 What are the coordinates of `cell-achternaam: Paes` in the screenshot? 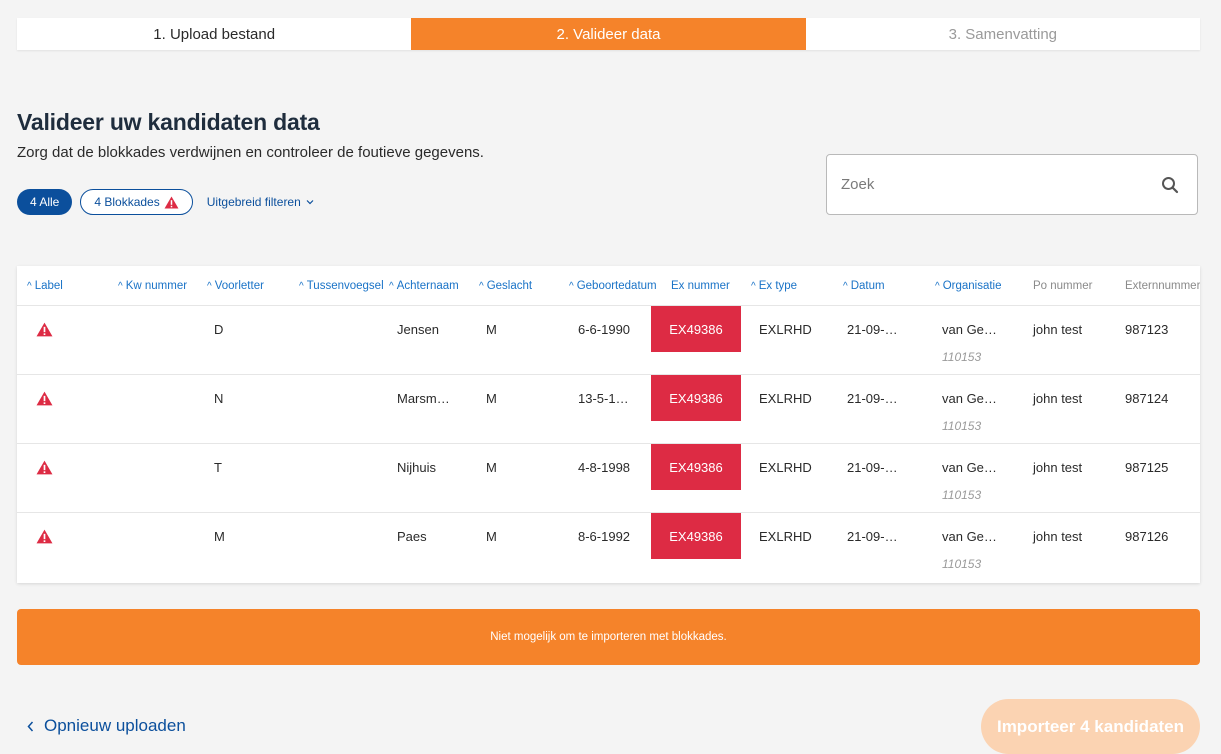 It's located at (412, 536).